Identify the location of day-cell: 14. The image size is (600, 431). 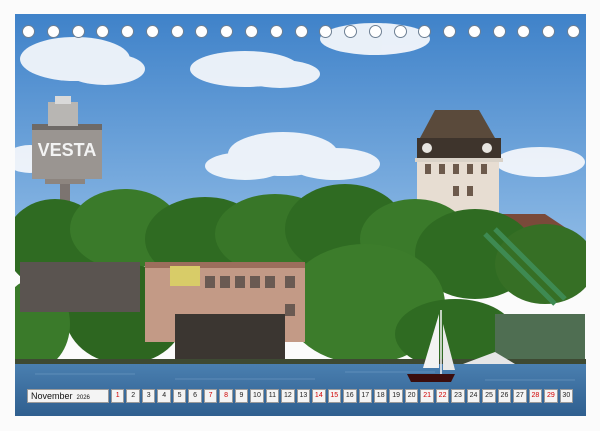
(319, 396).